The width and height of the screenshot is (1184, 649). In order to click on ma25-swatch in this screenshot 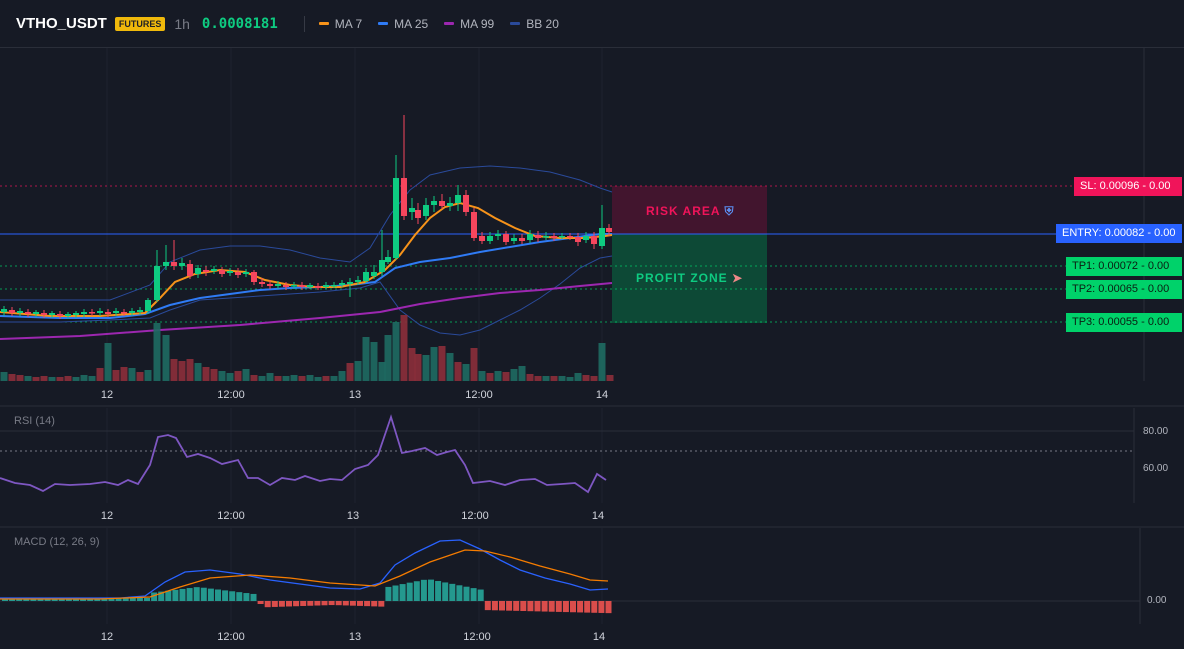, I will do `click(383, 23)`.